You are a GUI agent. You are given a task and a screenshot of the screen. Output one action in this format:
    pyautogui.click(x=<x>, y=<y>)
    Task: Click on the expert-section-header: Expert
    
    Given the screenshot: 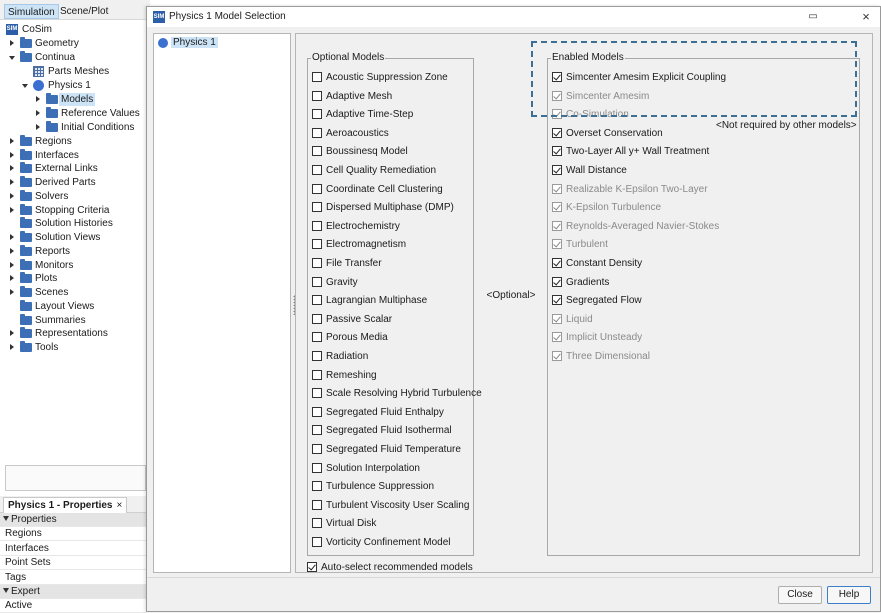 What is the action you would take?
    pyautogui.click(x=73, y=592)
    